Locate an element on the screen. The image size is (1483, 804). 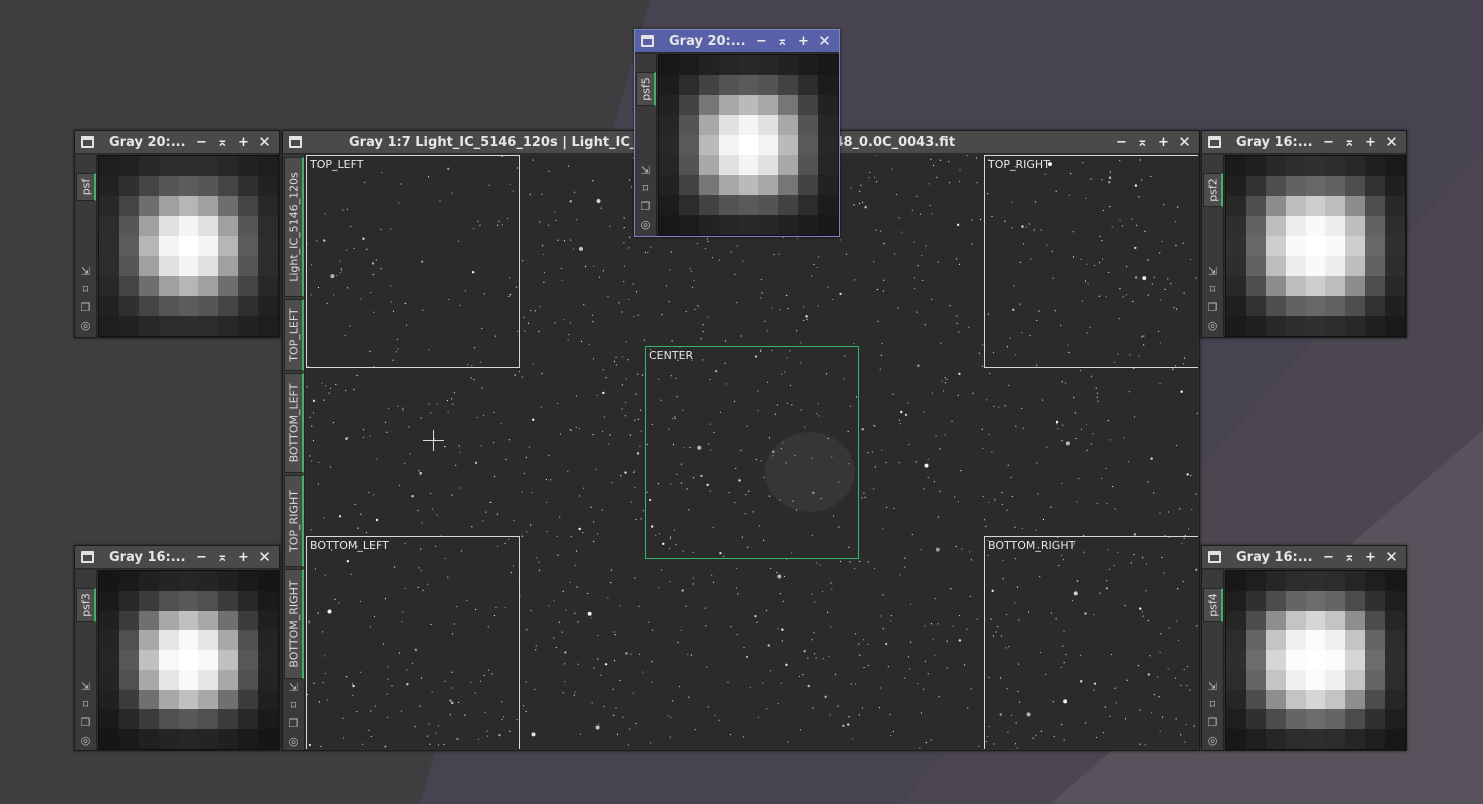
psf-window-active: Gray 20:... − ⌅ + ✕ psf5 ⇲ ⌑ ❐ ◎ is located at coordinates (737, 133).